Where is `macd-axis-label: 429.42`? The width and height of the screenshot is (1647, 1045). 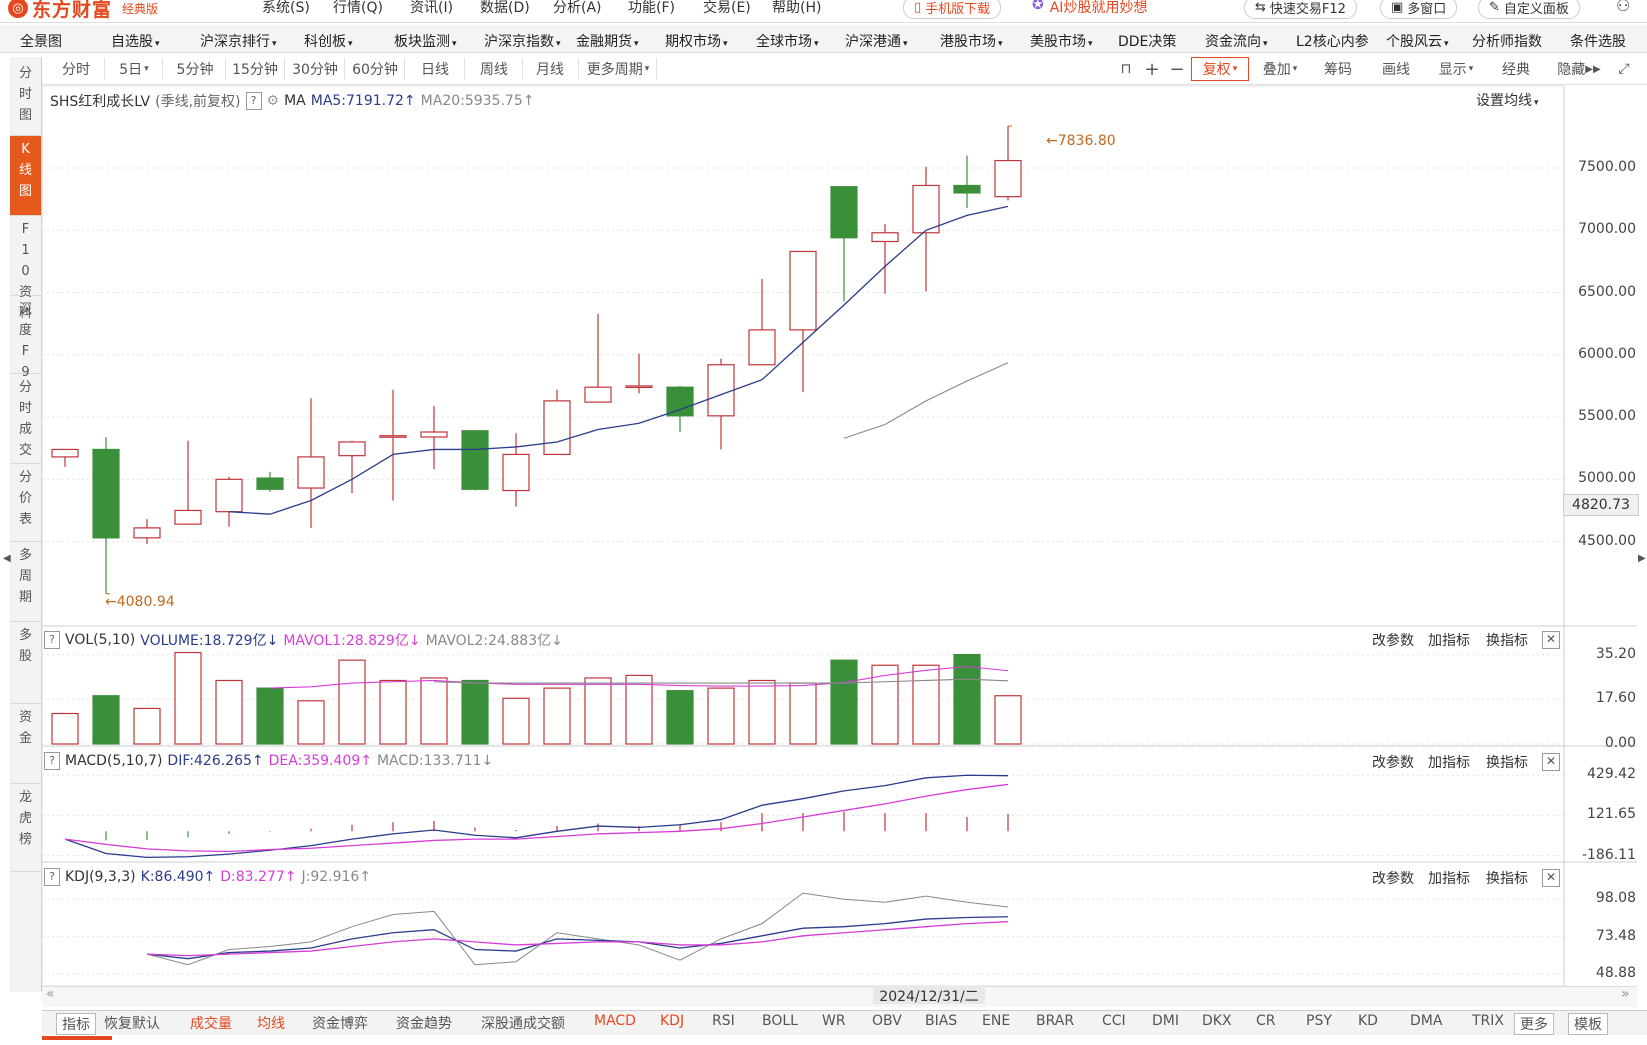
macd-axis-label: 429.42 is located at coordinates (1611, 774).